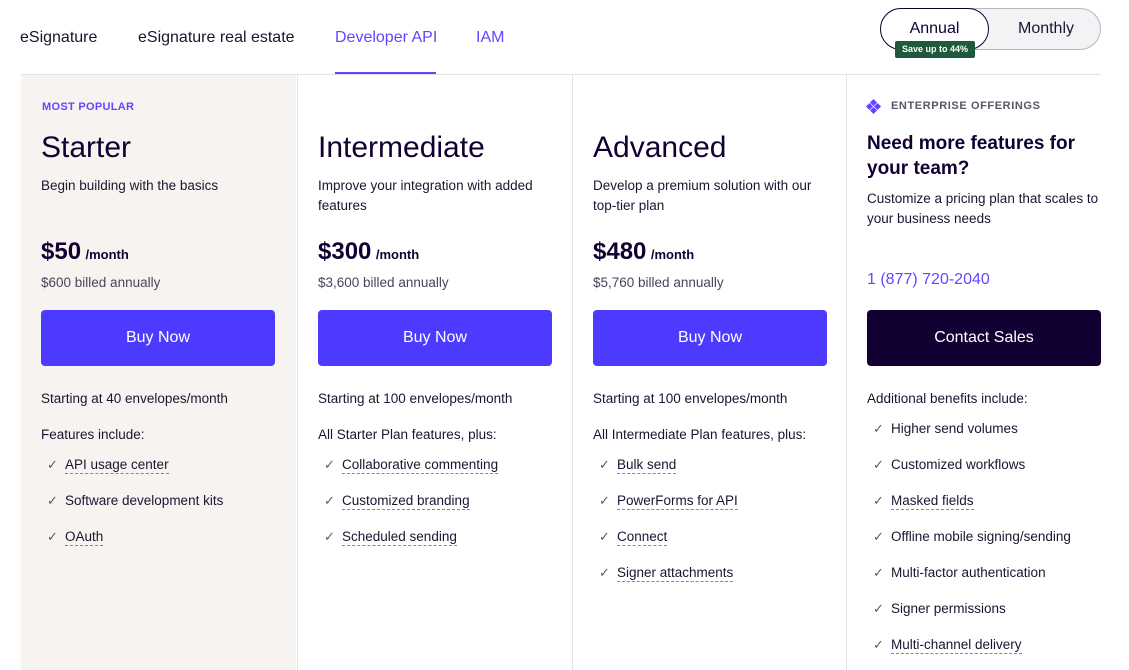 This screenshot has height=670, width=1129. I want to click on feature-link: Bulk send, so click(647, 465).